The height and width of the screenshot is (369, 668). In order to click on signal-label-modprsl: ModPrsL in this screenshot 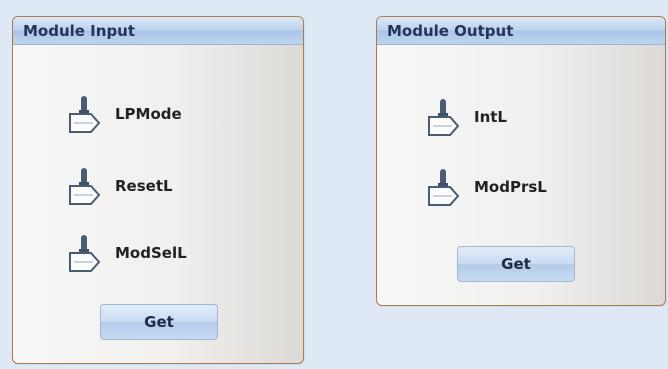, I will do `click(510, 187)`.